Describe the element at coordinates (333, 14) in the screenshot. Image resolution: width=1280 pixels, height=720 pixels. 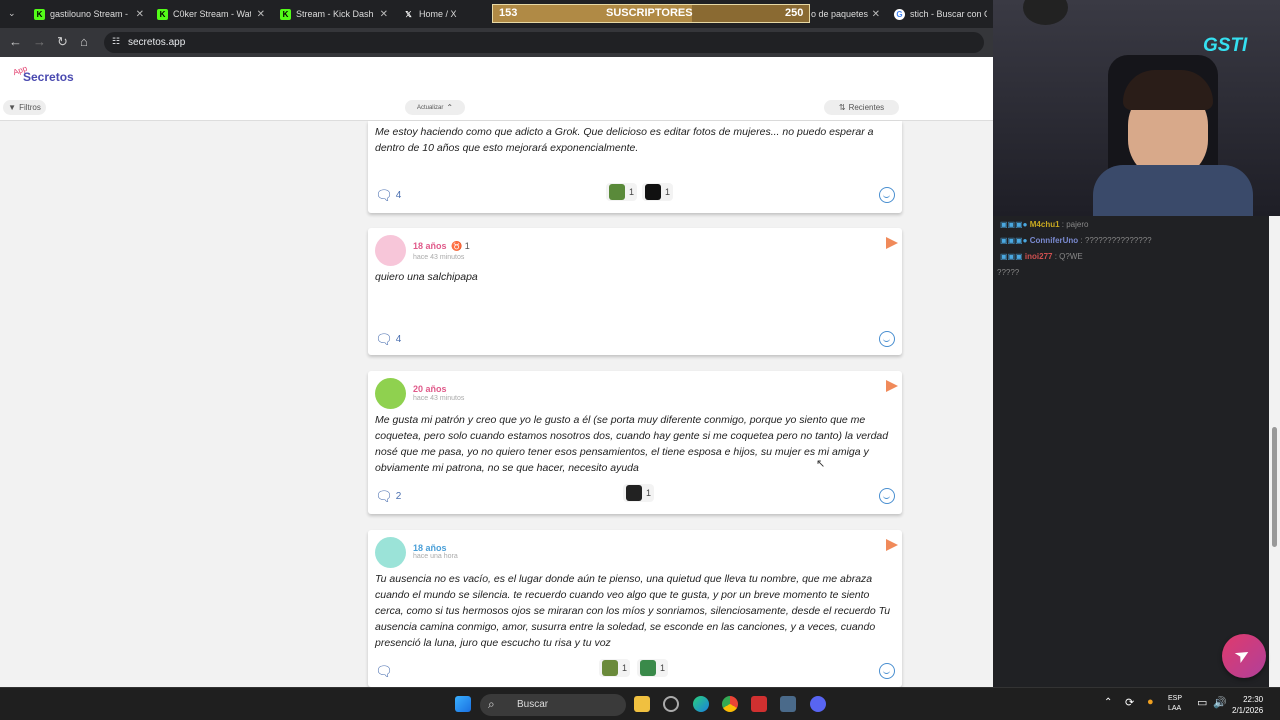
I see `browser-tab: K Stream - Kick Dashbo ✕` at that location.